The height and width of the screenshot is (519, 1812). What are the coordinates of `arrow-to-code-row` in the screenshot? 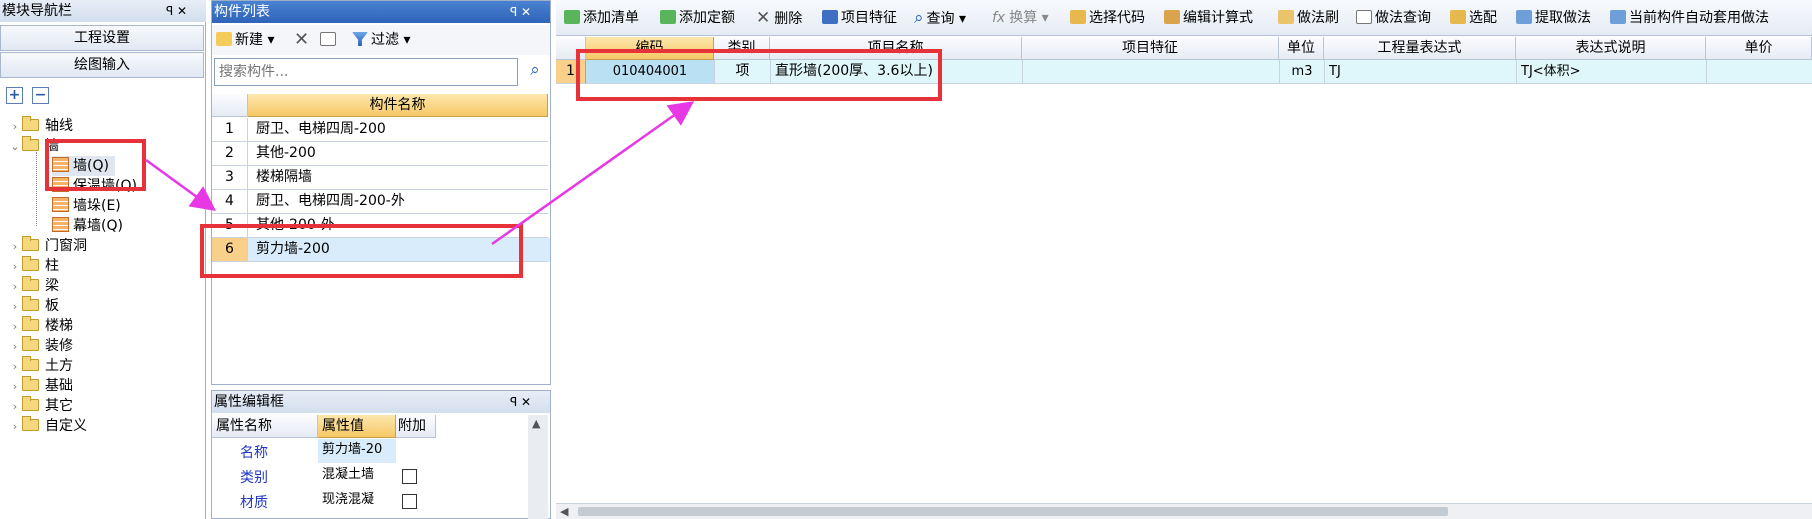 It's located at (593, 173).